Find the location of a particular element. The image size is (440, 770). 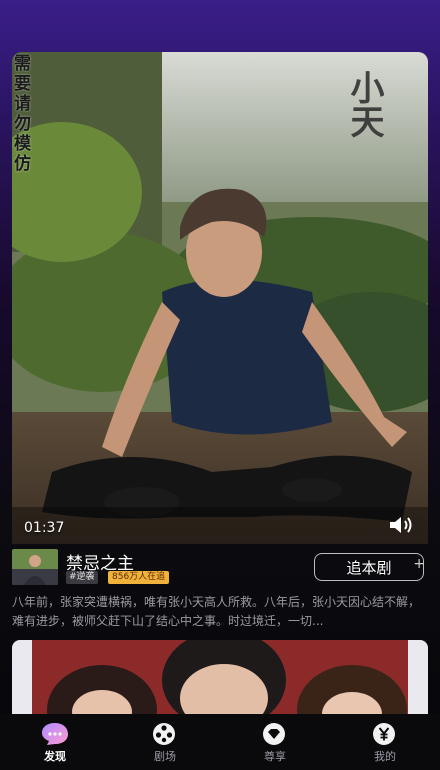

nav-label: 我的 is located at coordinates (385, 756).